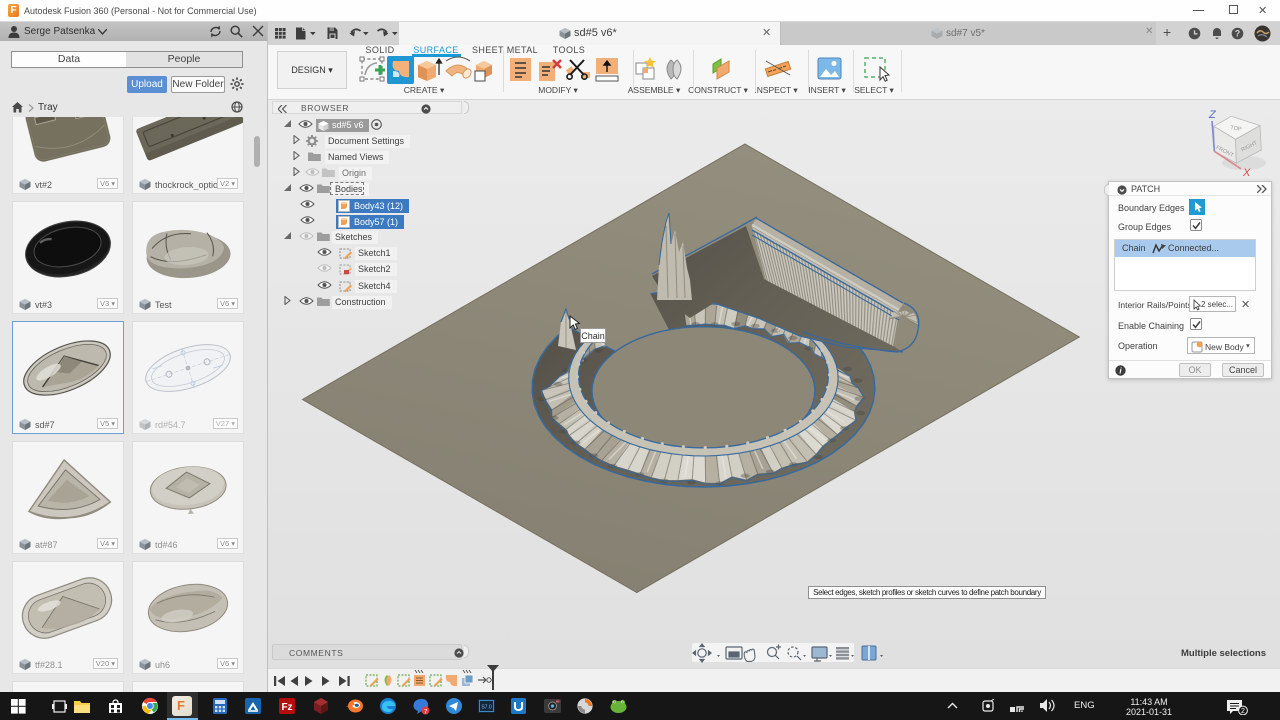  What do you see at coordinates (1243, 711) in the screenshot?
I see `svg-text: 2` at bounding box center [1243, 711].